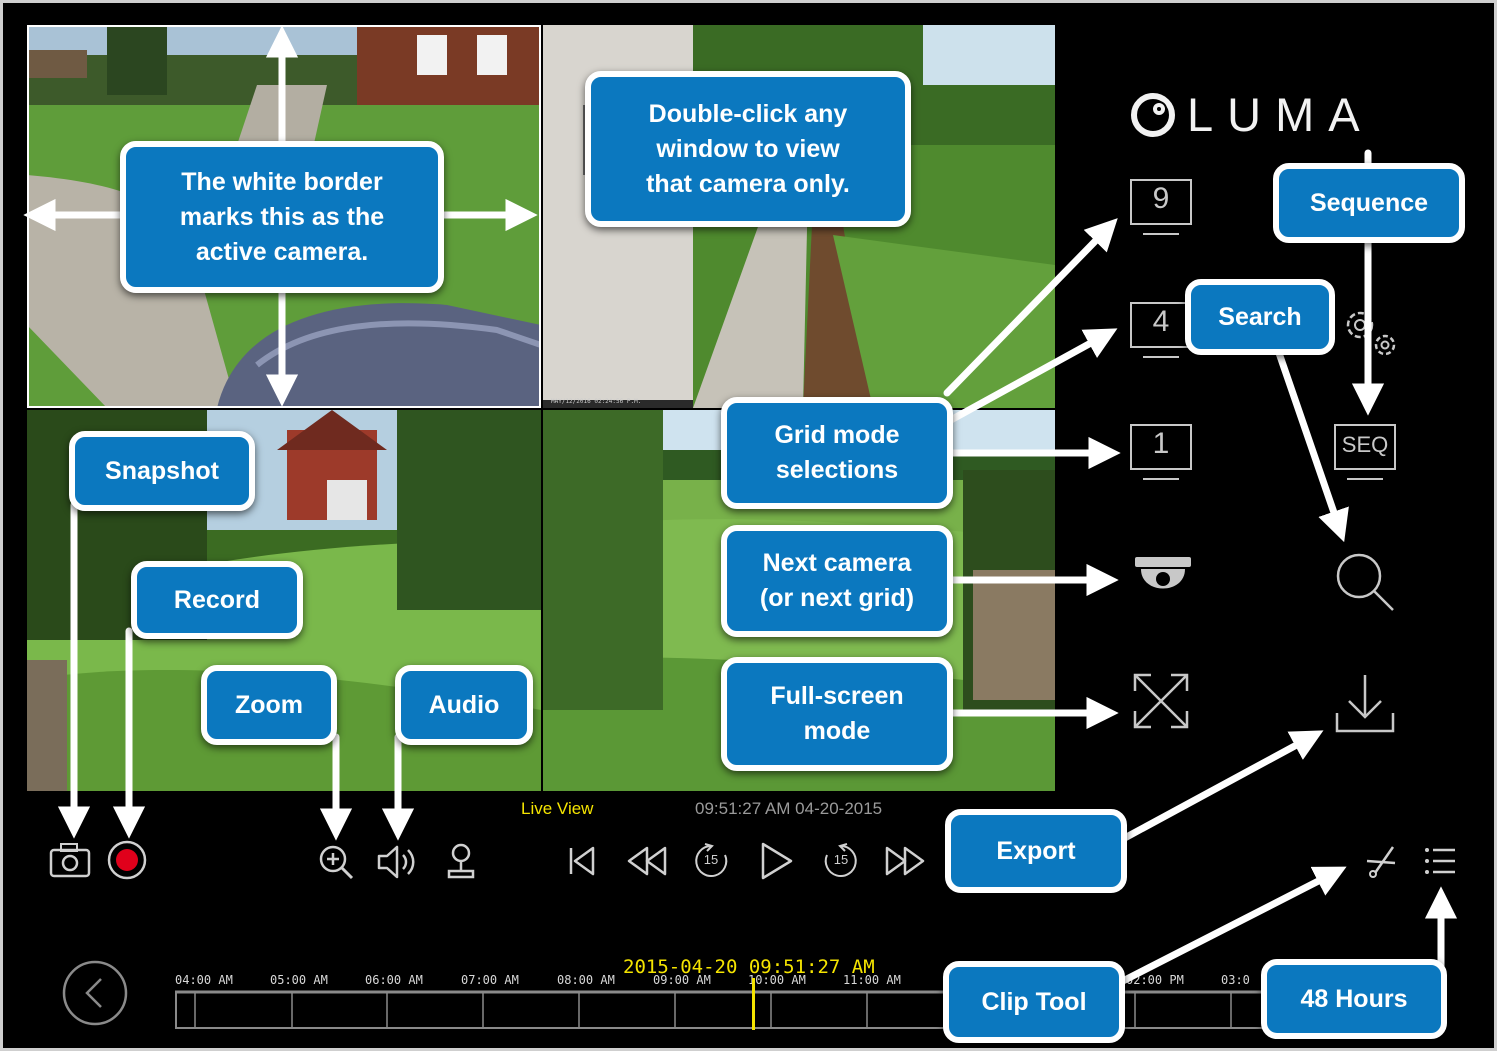  I want to click on forward-15-label: 15, so click(841, 859).